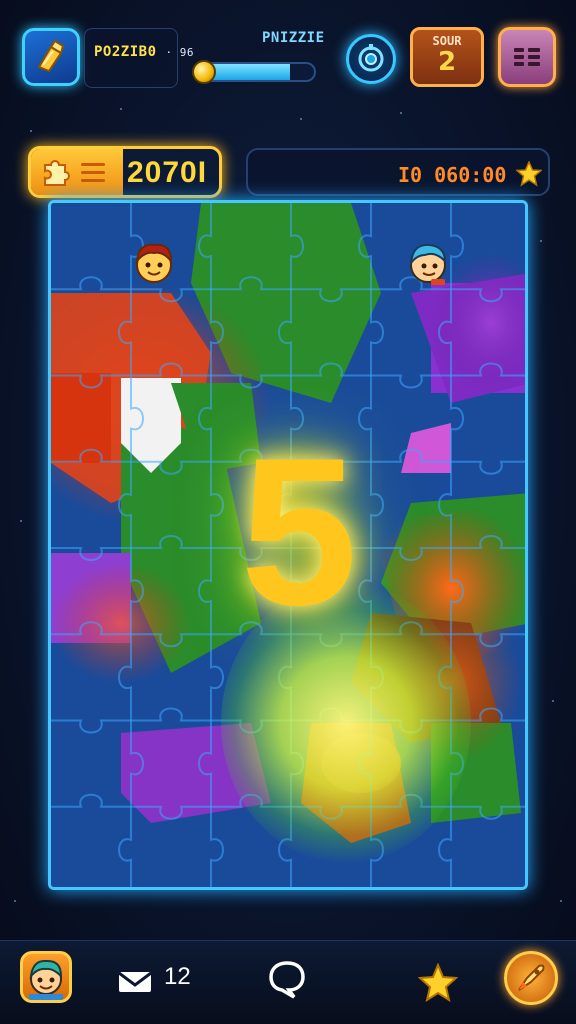 This screenshot has width=576, height=1024. I want to click on target-icon, so click(371, 58).